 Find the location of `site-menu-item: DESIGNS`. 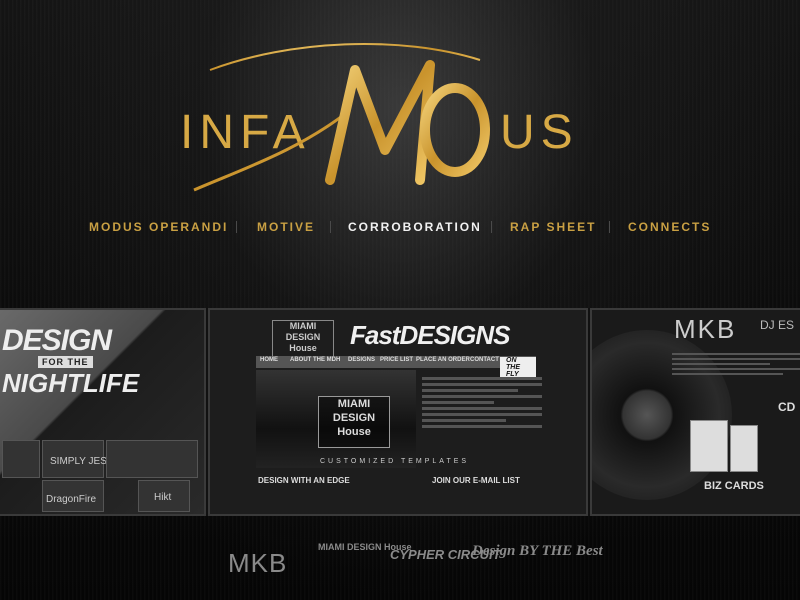

site-menu-item: DESIGNS is located at coordinates (362, 360).